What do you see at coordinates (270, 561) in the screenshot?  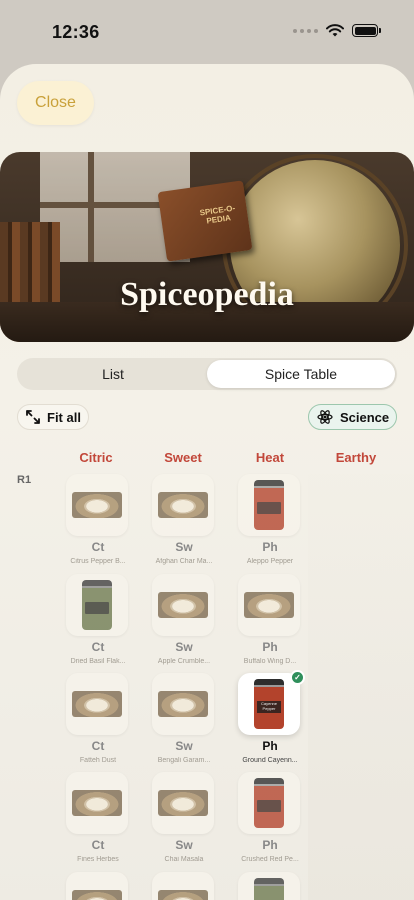 I see `tile-name: Aleppo Pepper` at bounding box center [270, 561].